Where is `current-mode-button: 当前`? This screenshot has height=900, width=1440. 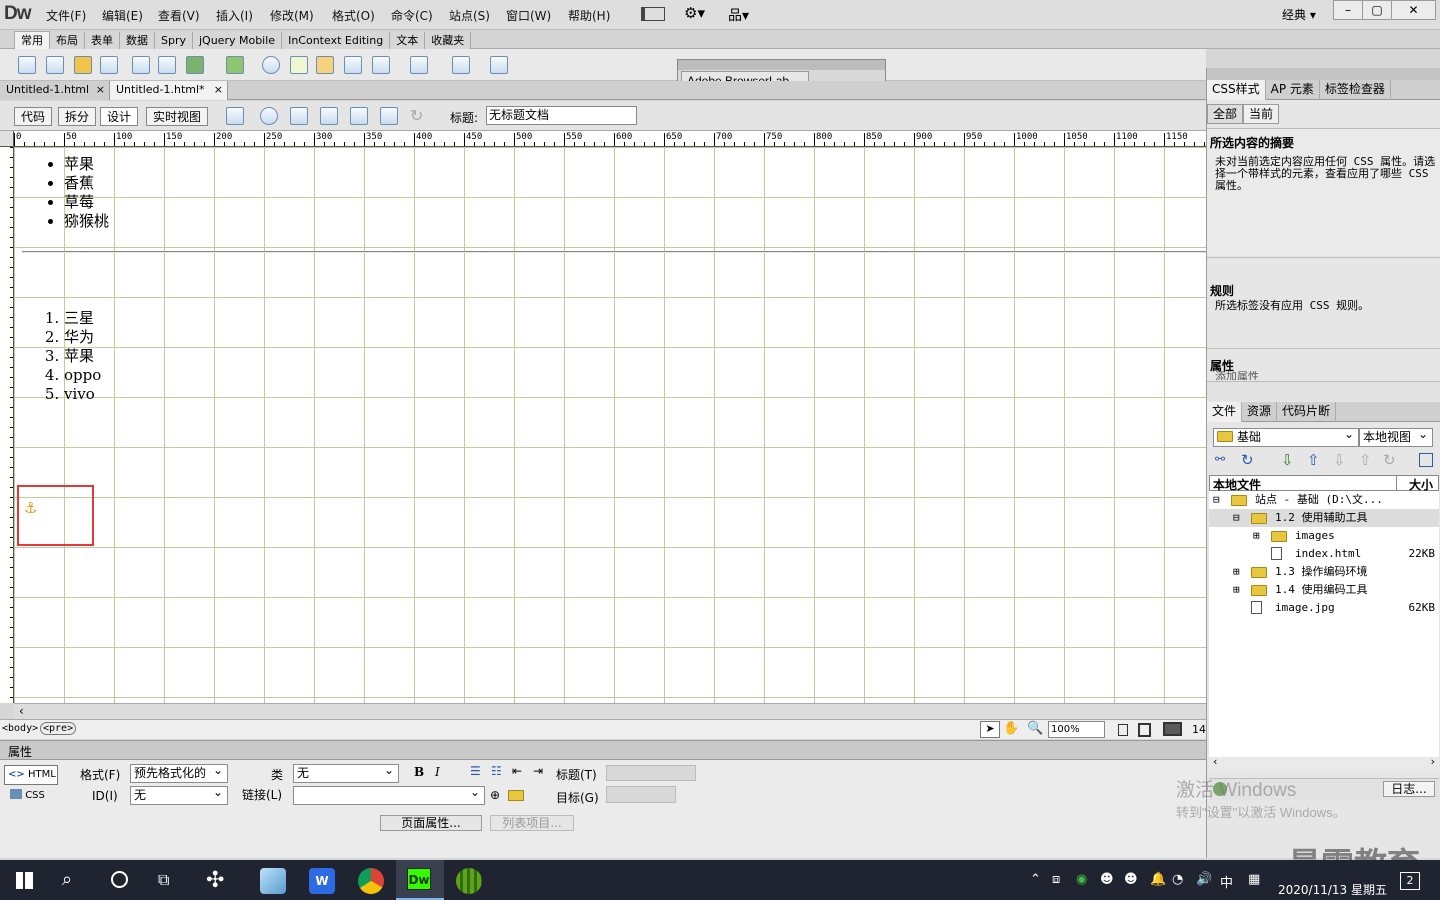 current-mode-button: 当前 is located at coordinates (1261, 114).